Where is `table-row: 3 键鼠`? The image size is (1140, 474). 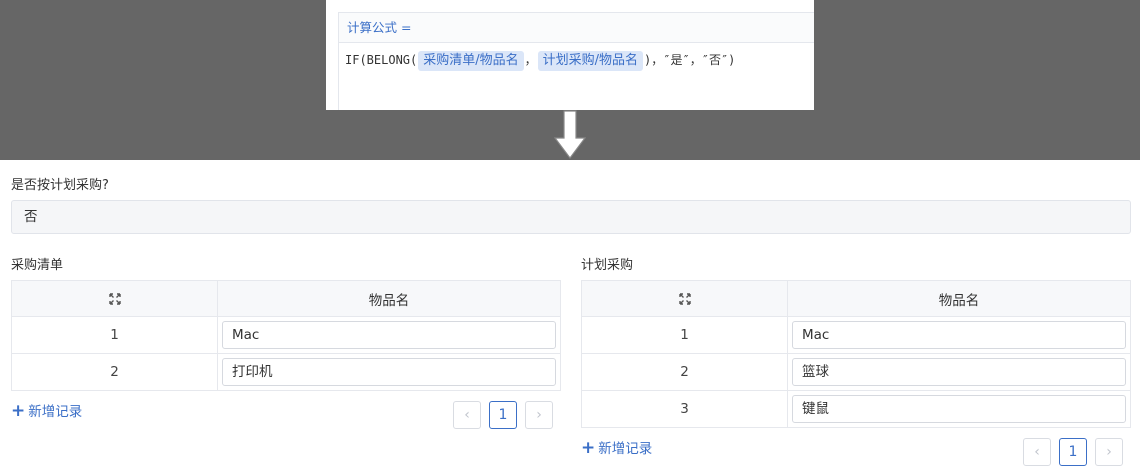 table-row: 3 键鼠 is located at coordinates (856, 409).